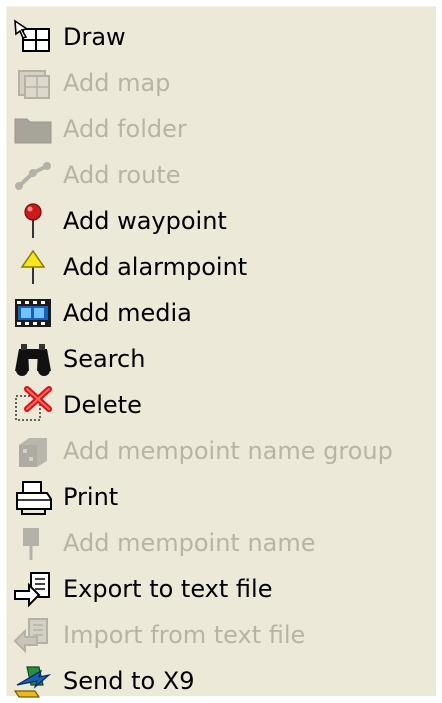 This screenshot has width=442, height=703. What do you see at coordinates (33, 681) in the screenshot?
I see `send-device-icon` at bounding box center [33, 681].